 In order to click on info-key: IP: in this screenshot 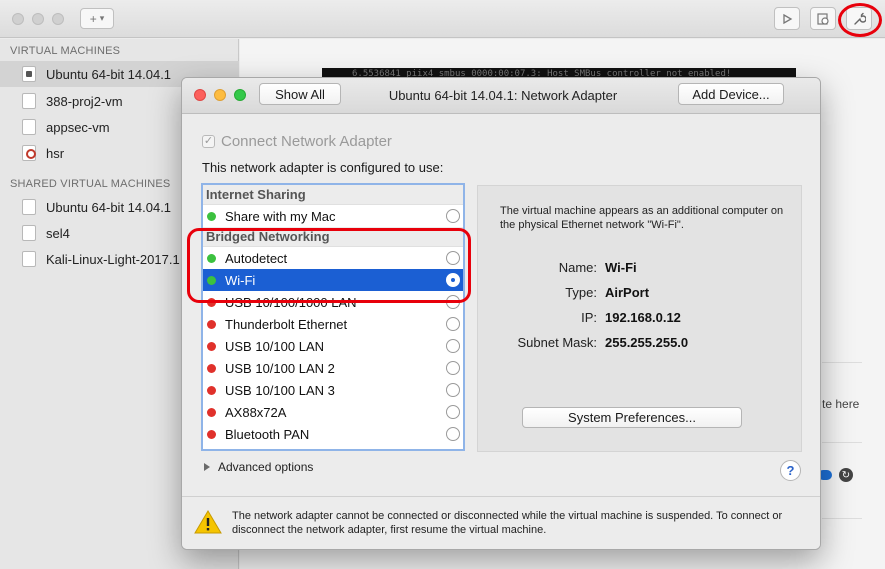, I will do `click(589, 317)`.